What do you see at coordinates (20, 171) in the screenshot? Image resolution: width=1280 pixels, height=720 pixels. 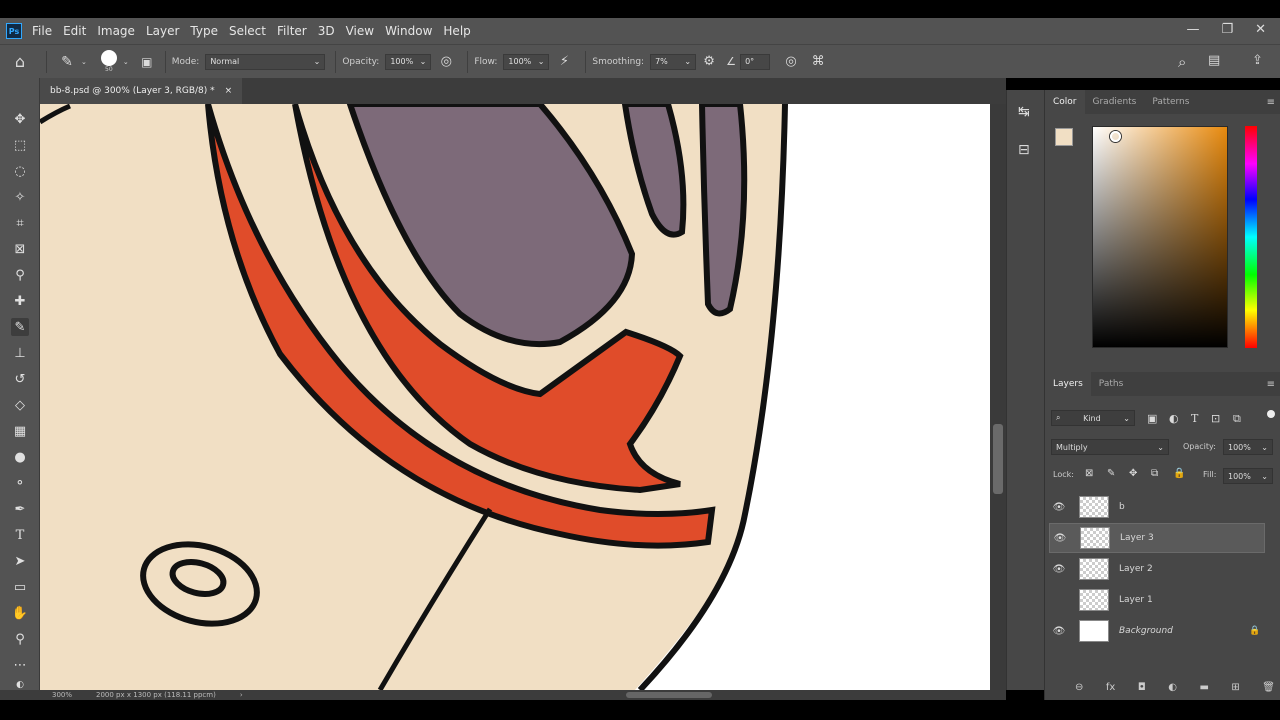 I see `lasso-tool-icon: ◌` at bounding box center [20, 171].